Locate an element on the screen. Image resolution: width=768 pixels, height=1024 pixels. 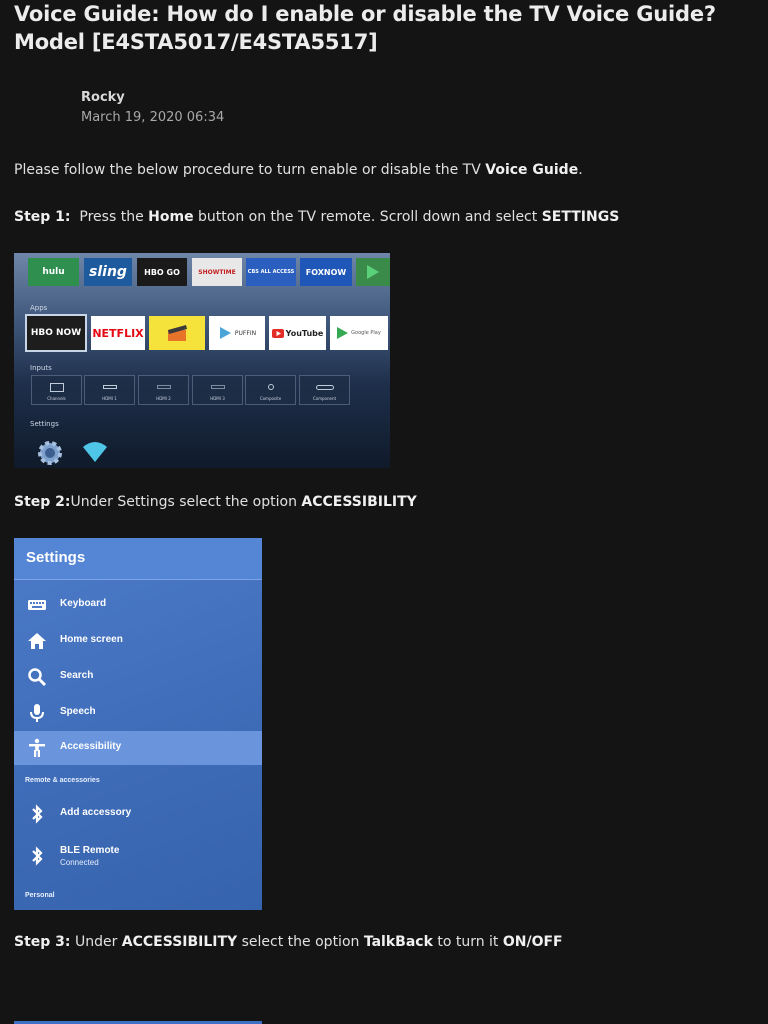
step1-label: Step 1: is located at coordinates (42, 217).